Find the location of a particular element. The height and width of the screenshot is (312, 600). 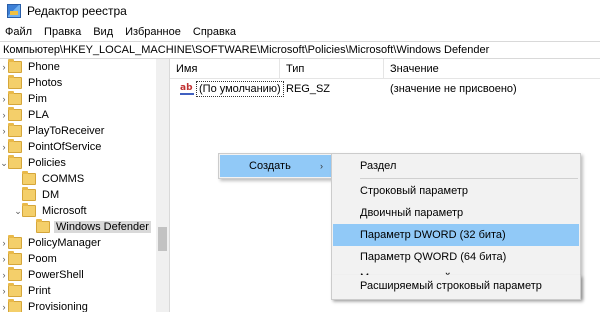

value-name: (По умолчанию) is located at coordinates (240, 89).